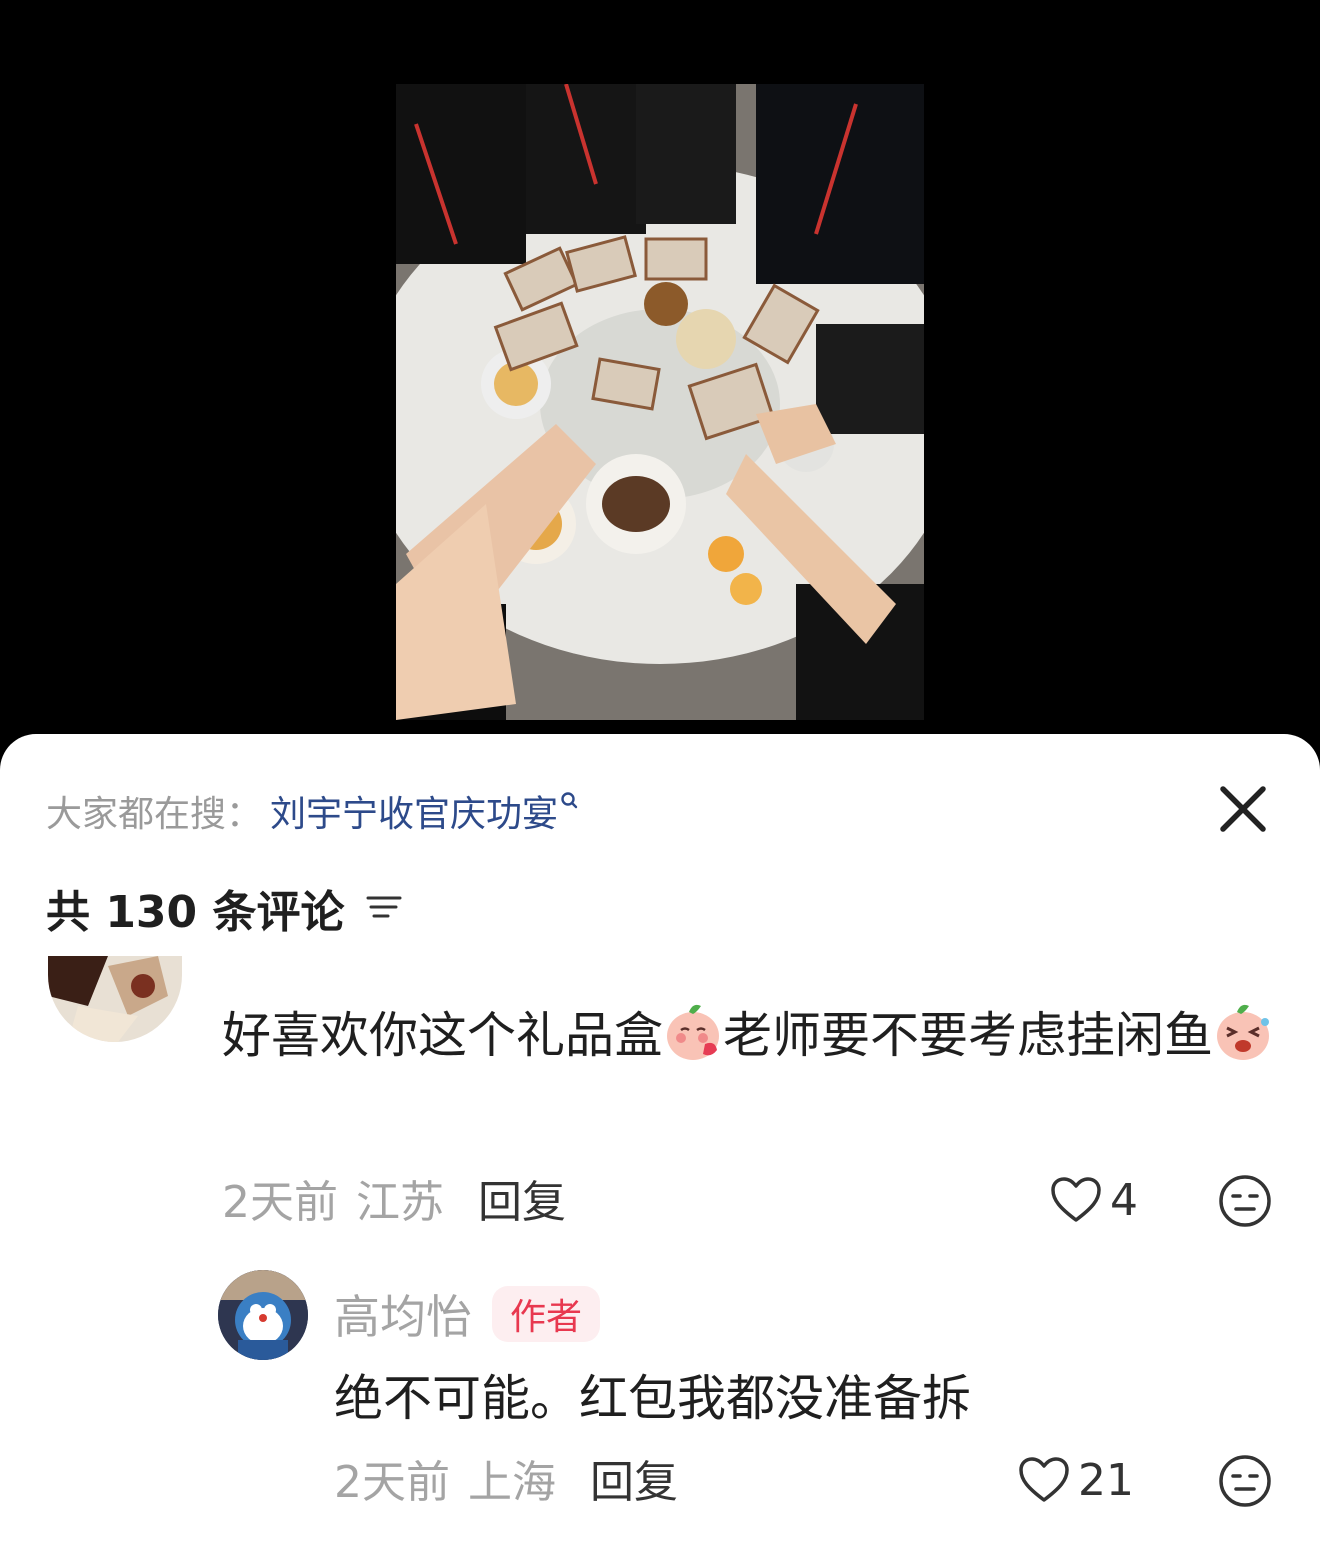 This screenshot has height=1548, width=1320. I want to click on reply-body: 绝不可能。红包我都没准备拆, so click(653, 1398).